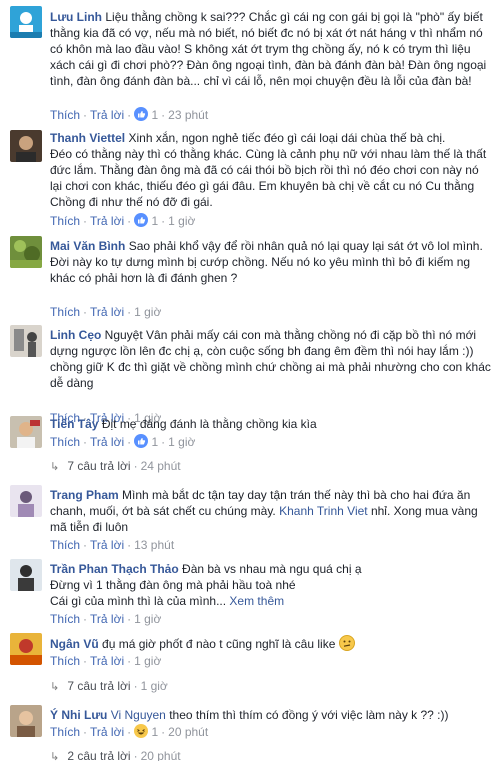  Describe the element at coordinates (76, 17) in the screenshot. I see `commenter-name: Lưu Linh` at that location.